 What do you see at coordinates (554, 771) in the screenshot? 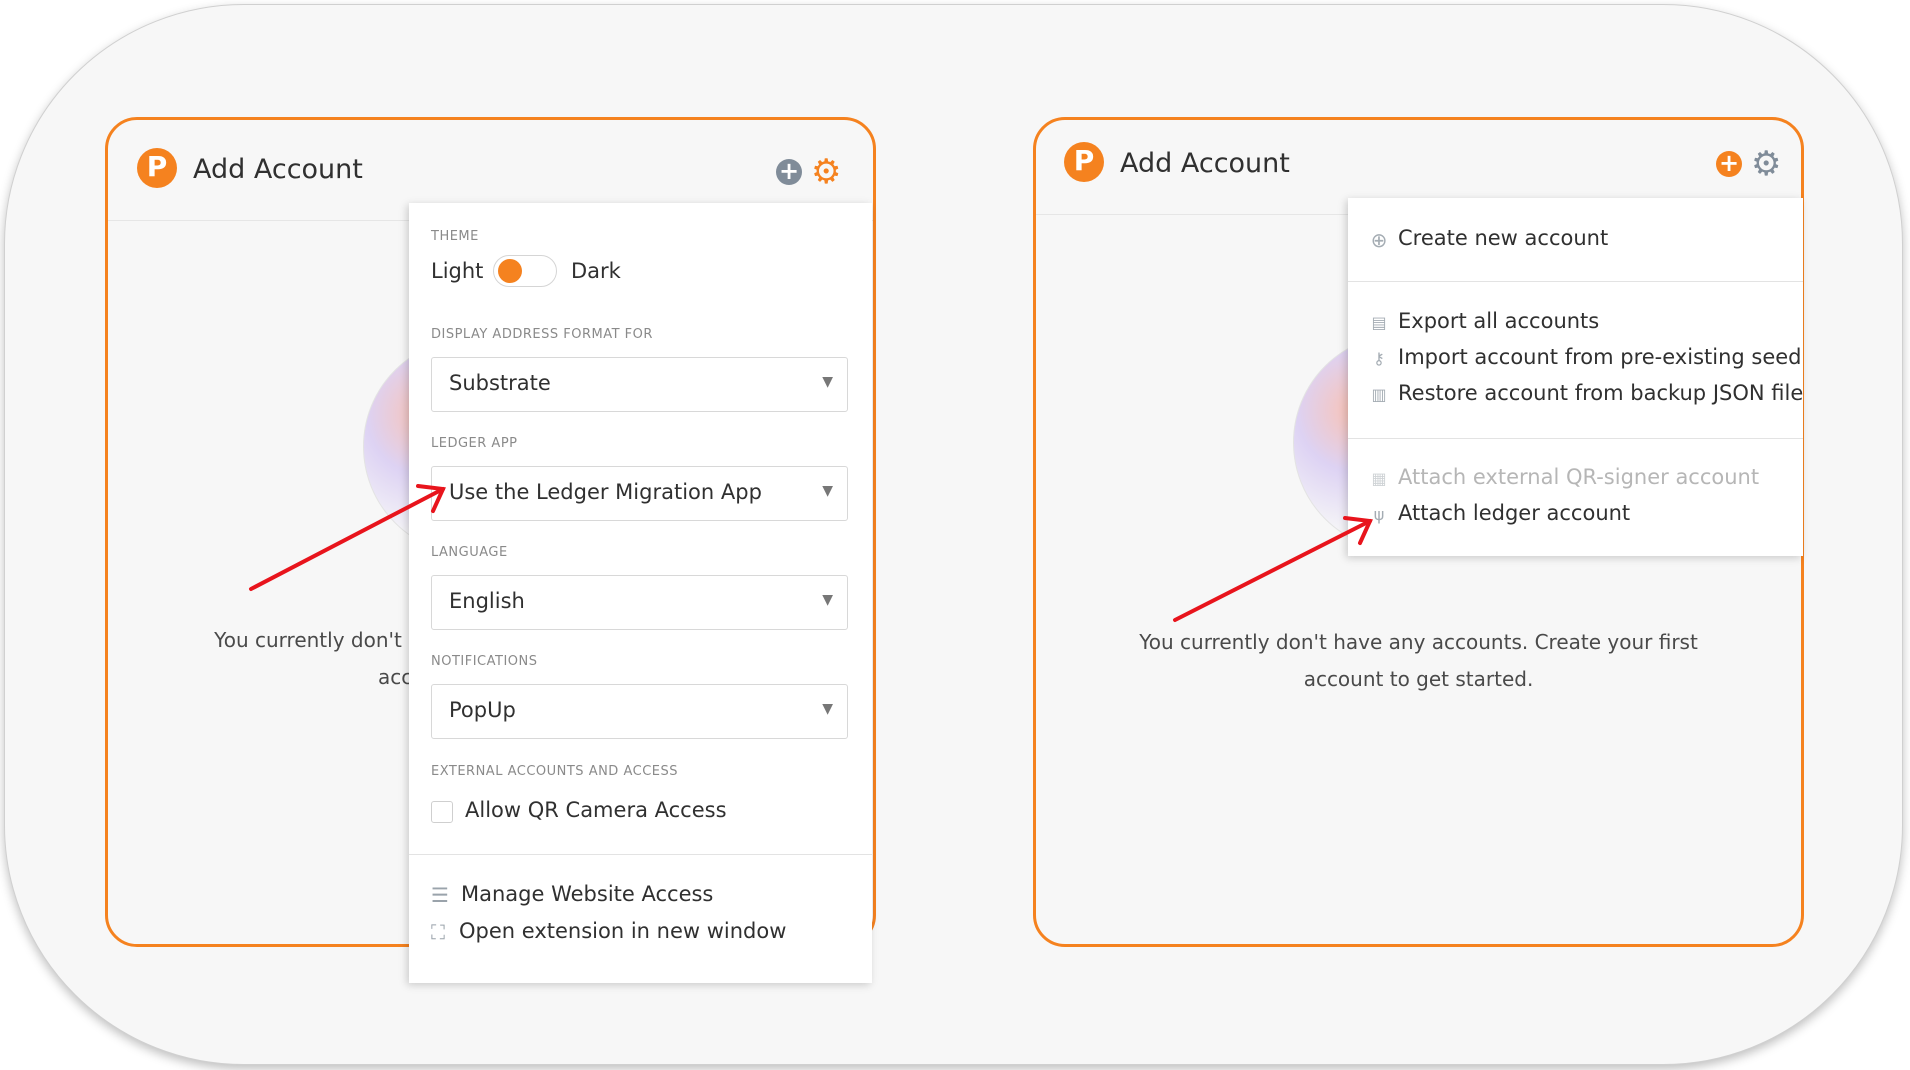
I see `external-accounts-label: EXTERNAL ACCOUNTS AND ACCESS` at bounding box center [554, 771].